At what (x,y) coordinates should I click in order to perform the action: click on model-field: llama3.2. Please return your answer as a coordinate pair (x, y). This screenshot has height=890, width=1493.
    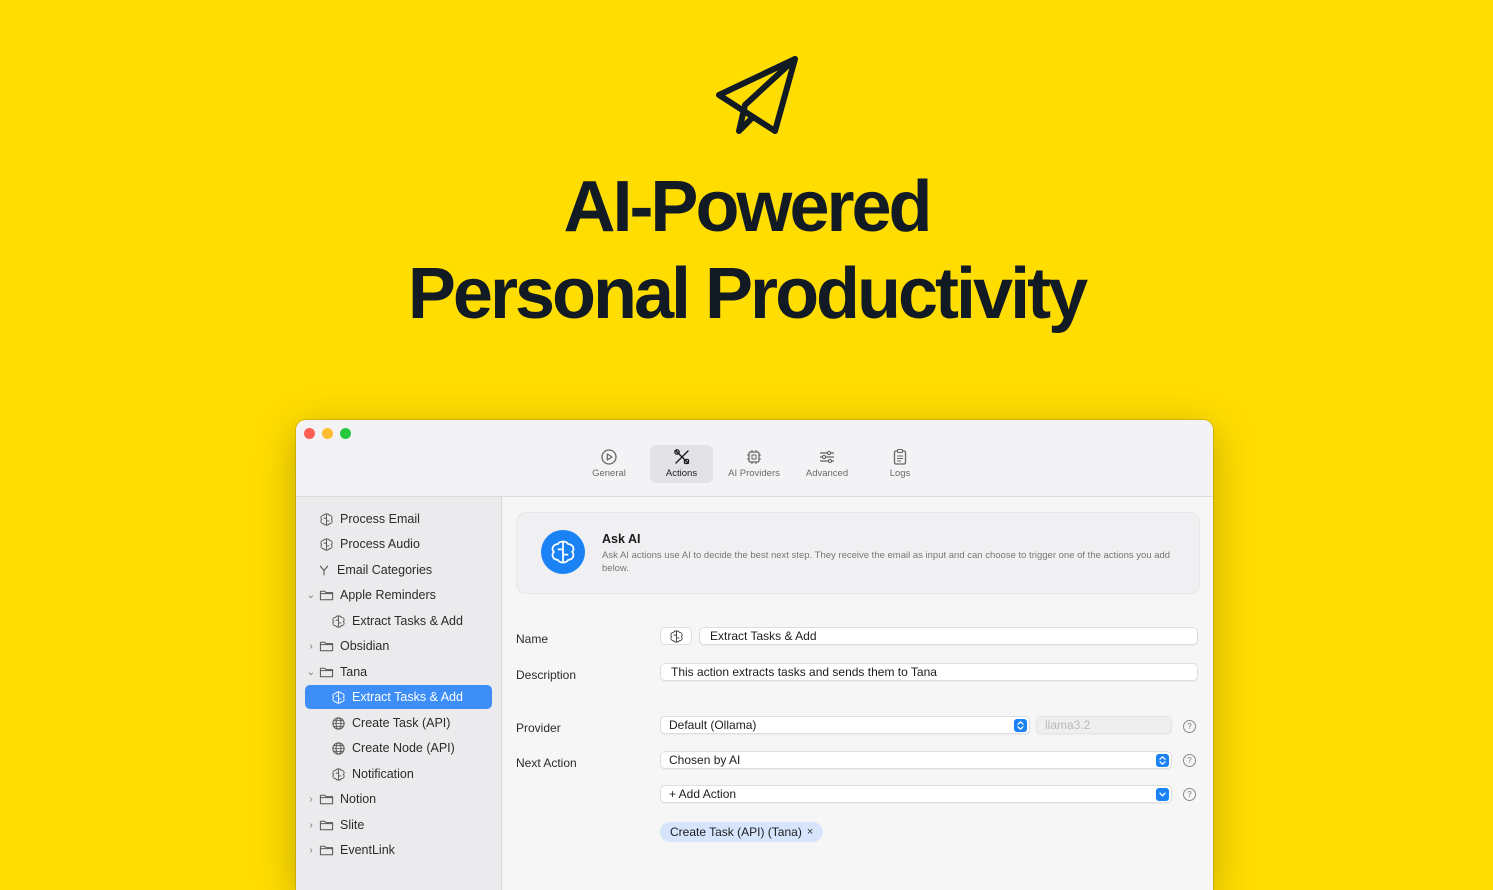
    Looking at the image, I should click on (1104, 725).